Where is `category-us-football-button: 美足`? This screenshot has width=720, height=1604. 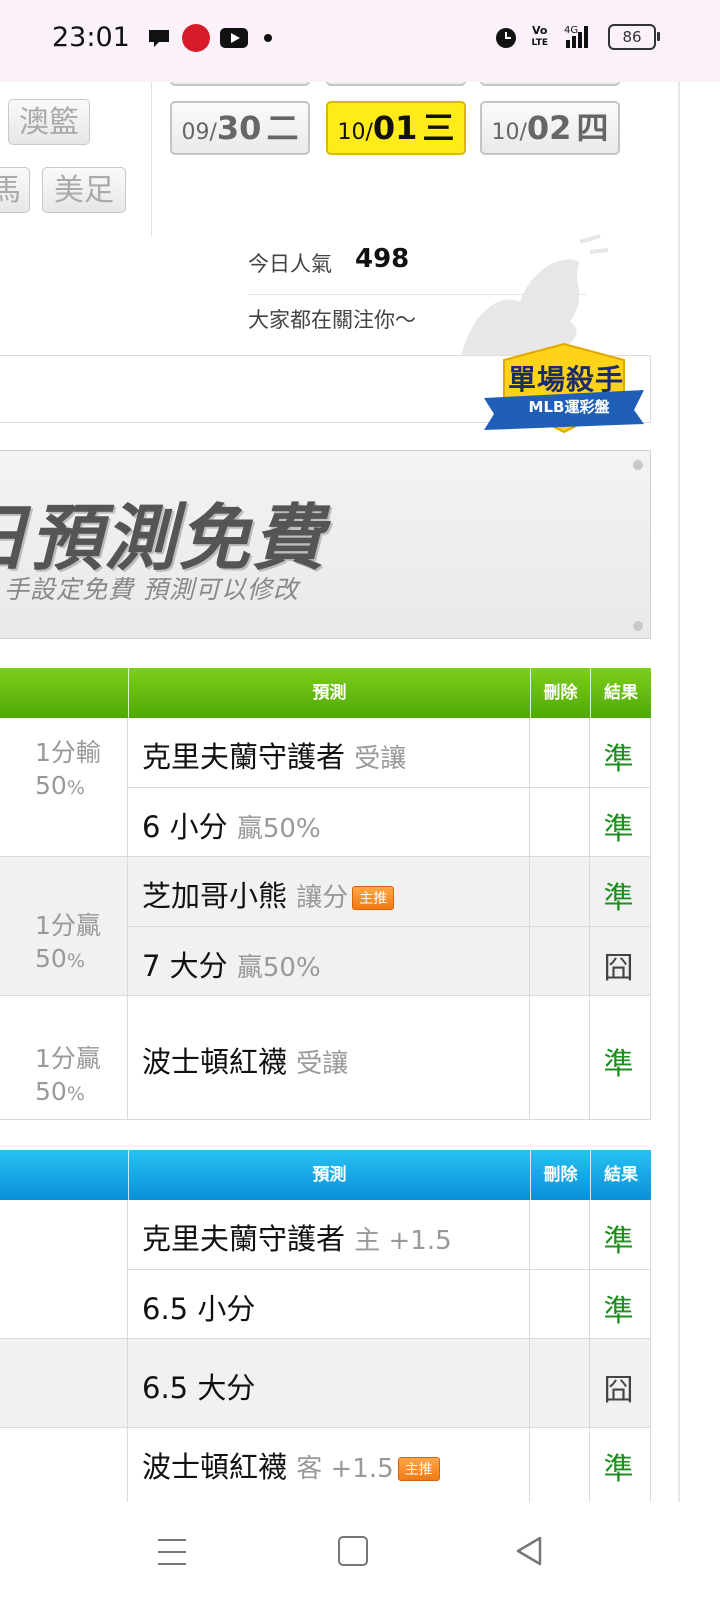 category-us-football-button: 美足 is located at coordinates (84, 190).